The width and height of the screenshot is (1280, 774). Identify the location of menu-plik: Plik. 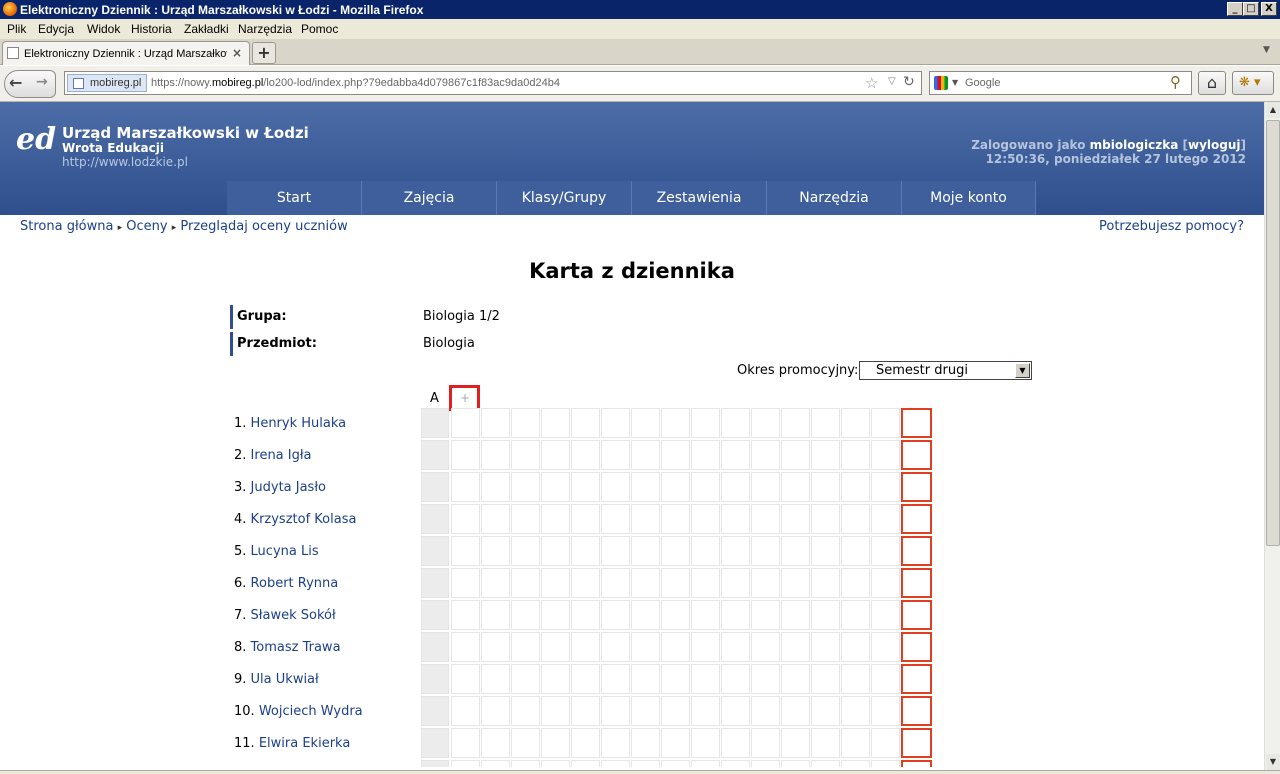
(16, 29).